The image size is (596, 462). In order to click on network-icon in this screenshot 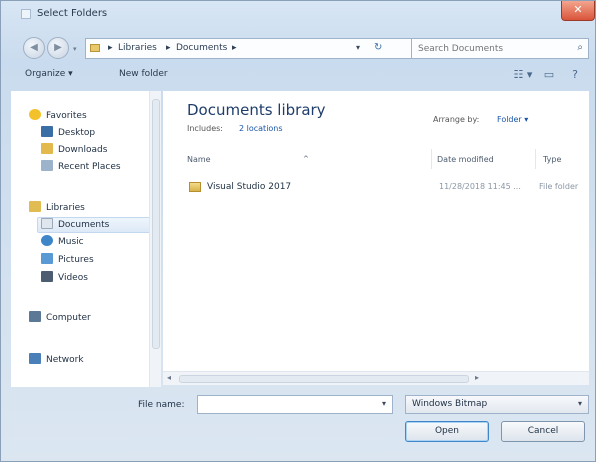, I will do `click(35, 358)`.